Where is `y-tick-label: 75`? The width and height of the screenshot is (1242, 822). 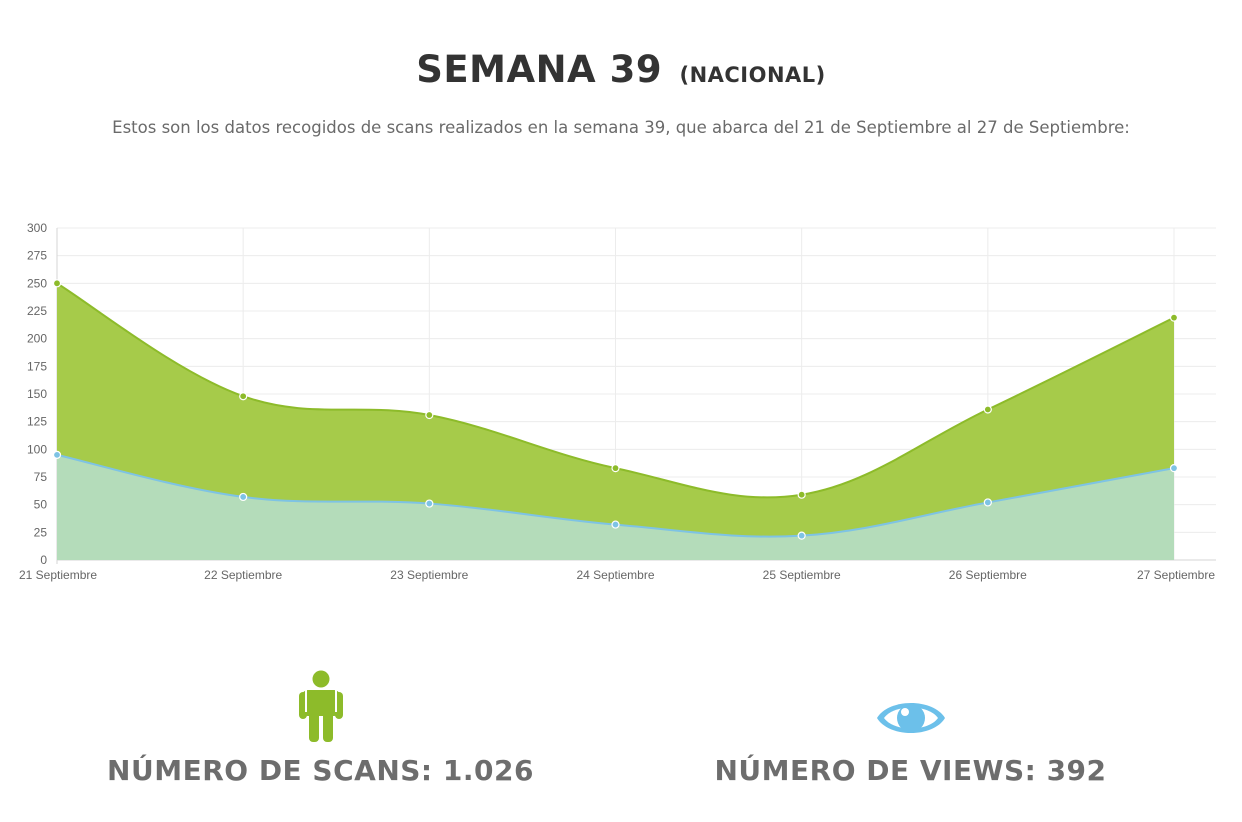 y-tick-label: 75 is located at coordinates (41, 477).